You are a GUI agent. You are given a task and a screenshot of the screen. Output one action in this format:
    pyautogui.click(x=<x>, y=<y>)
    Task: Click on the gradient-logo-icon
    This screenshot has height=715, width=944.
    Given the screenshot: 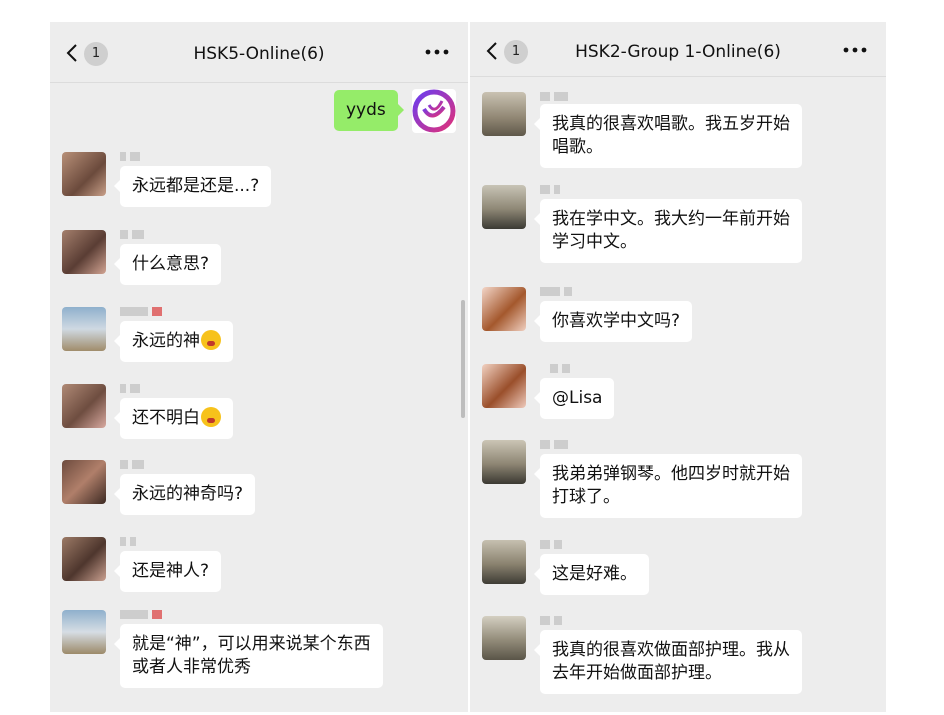 What is the action you would take?
    pyautogui.click(x=434, y=111)
    